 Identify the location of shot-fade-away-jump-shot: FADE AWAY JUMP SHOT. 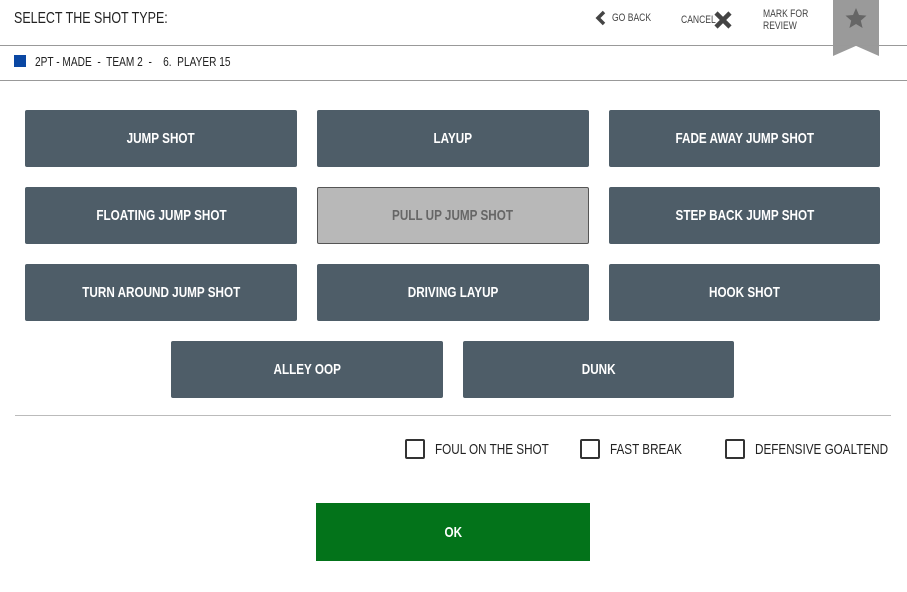
(744, 138).